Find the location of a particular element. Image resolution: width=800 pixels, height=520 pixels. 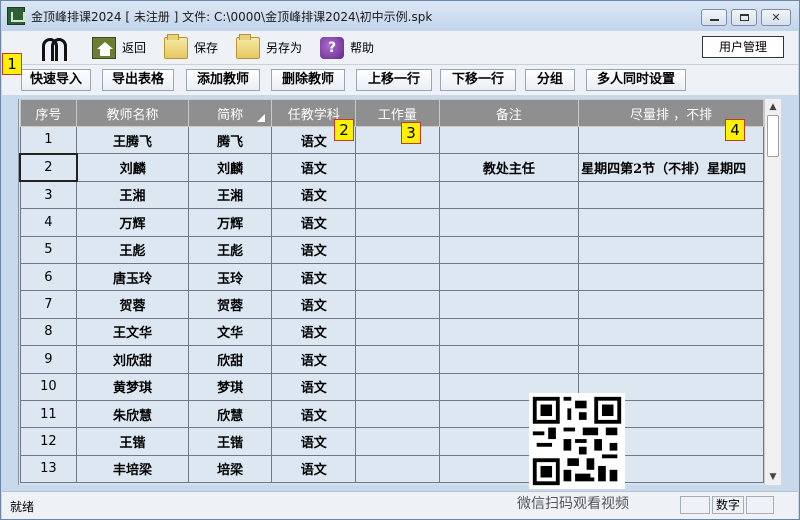

cell-teacher-name: 王湘 is located at coordinates (132, 195).